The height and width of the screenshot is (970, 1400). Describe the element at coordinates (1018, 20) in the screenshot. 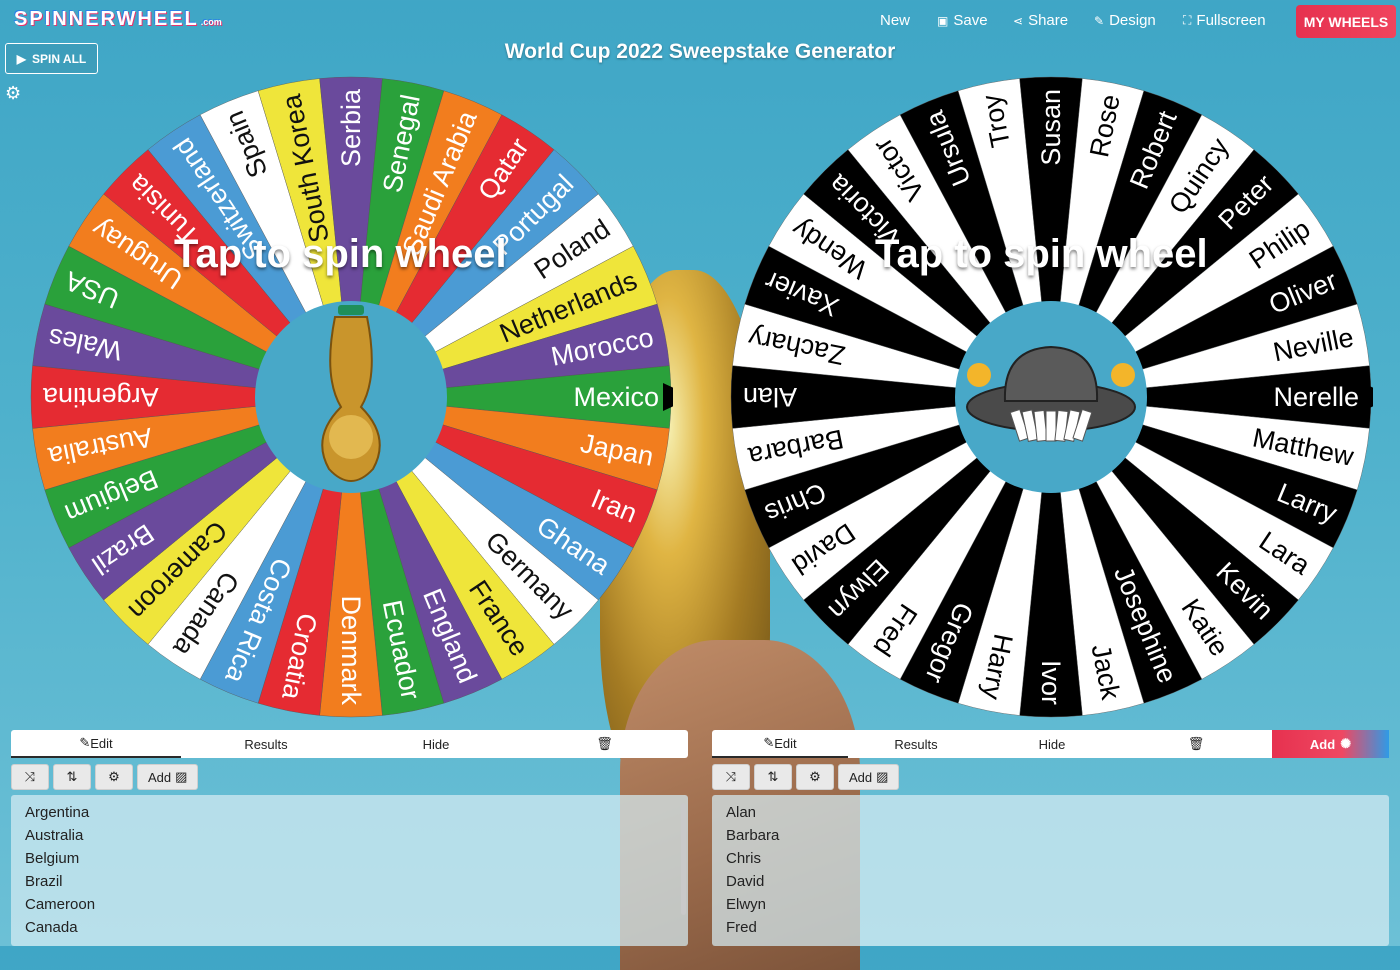

I see `share-icon: ⋖` at that location.